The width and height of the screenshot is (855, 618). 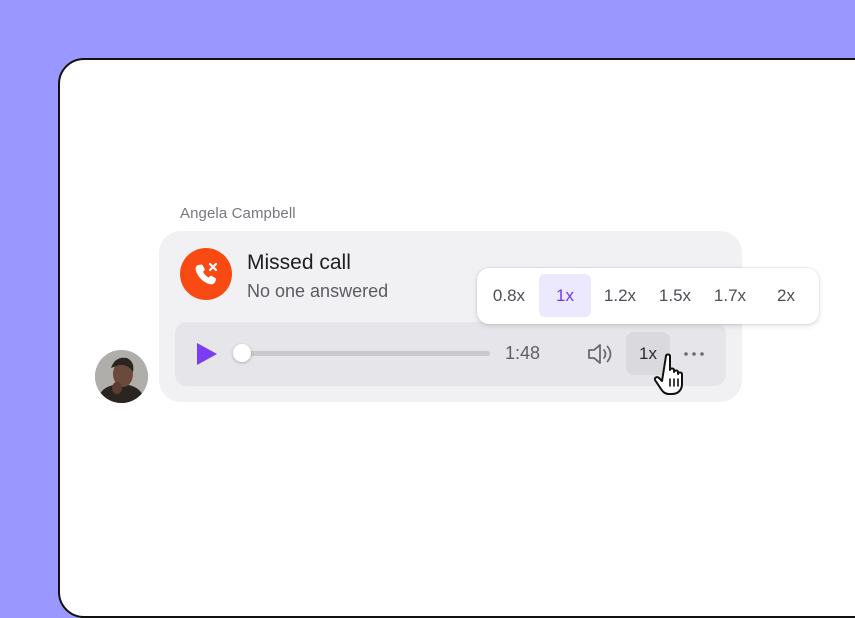 I want to click on progress-thumb, so click(x=242, y=353).